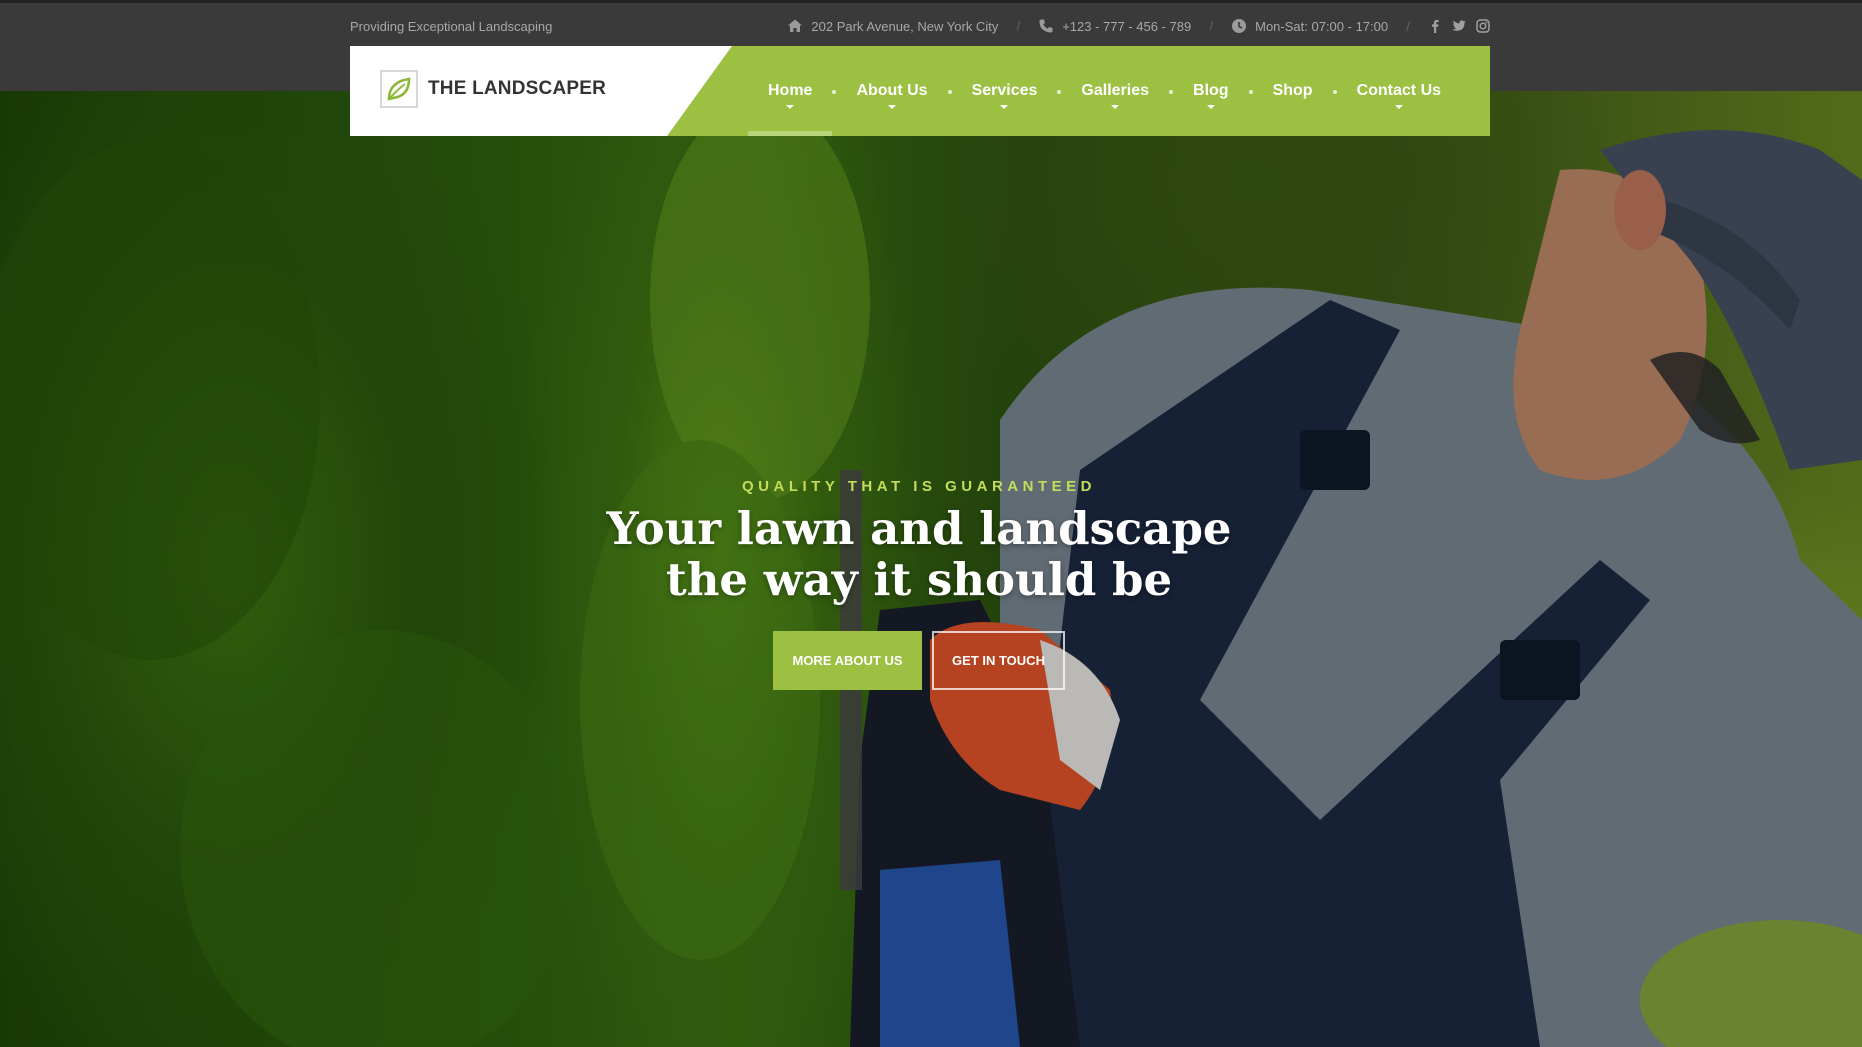 The width and height of the screenshot is (1862, 1047). Describe the element at coordinates (795, 26) in the screenshot. I see `home-icon` at that location.